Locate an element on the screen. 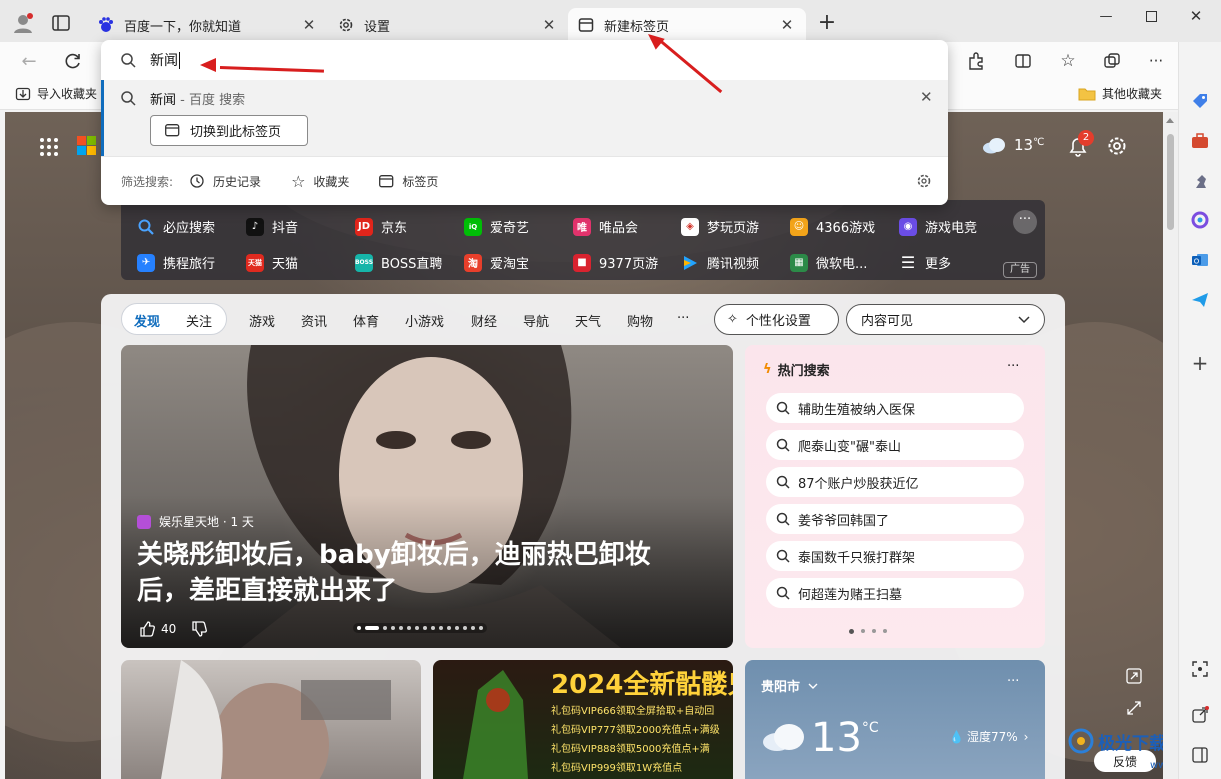 This screenshot has height=779, width=1221. filter-history: 历史记录 is located at coordinates (225, 181).